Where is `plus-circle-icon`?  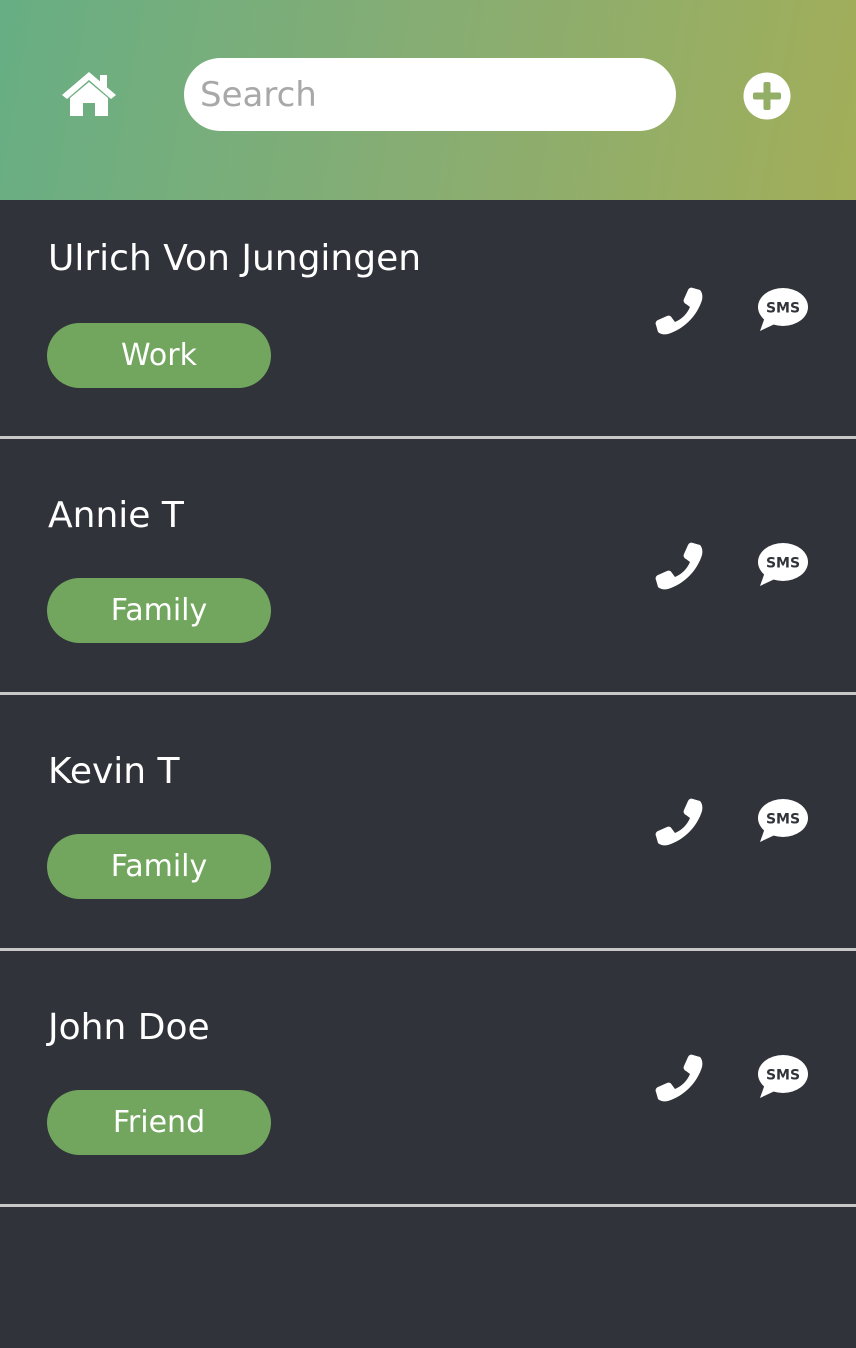 plus-circle-icon is located at coordinates (767, 96).